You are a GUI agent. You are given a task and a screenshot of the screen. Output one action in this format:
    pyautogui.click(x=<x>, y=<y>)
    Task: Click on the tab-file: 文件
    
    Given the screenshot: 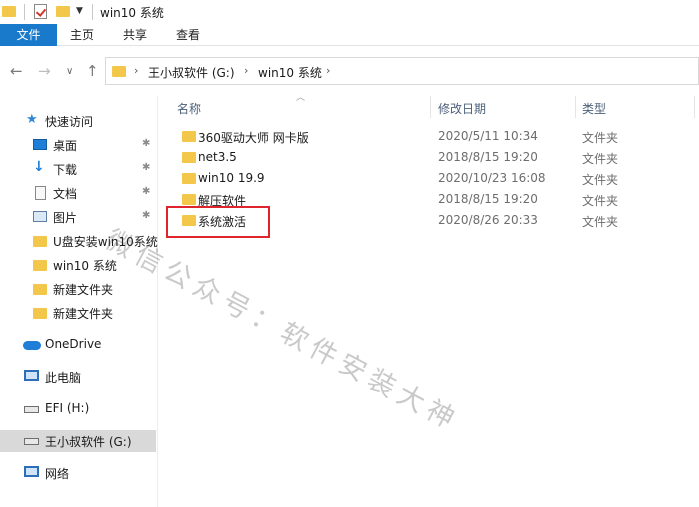 What is the action you would take?
    pyautogui.click(x=28, y=35)
    